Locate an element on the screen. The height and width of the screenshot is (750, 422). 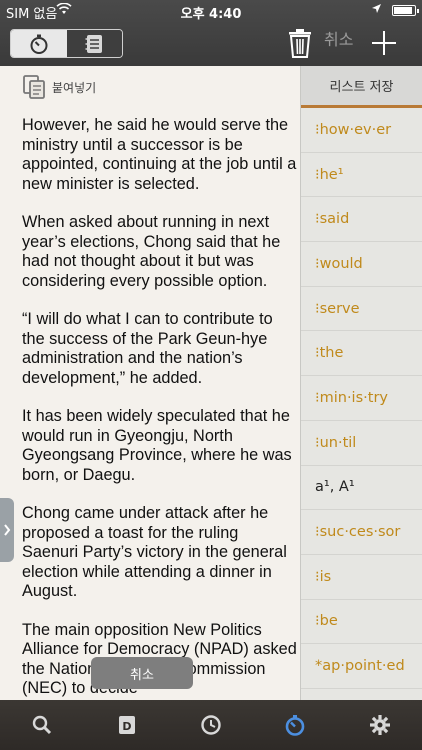
word-list-item: ⁝would is located at coordinates (361, 264).